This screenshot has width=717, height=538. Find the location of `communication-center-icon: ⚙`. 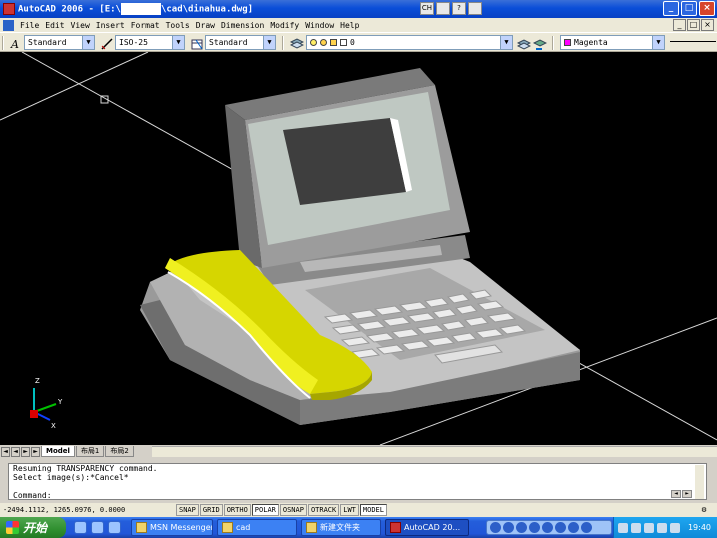

communication-center-icon: ⚙ is located at coordinates (704, 510).